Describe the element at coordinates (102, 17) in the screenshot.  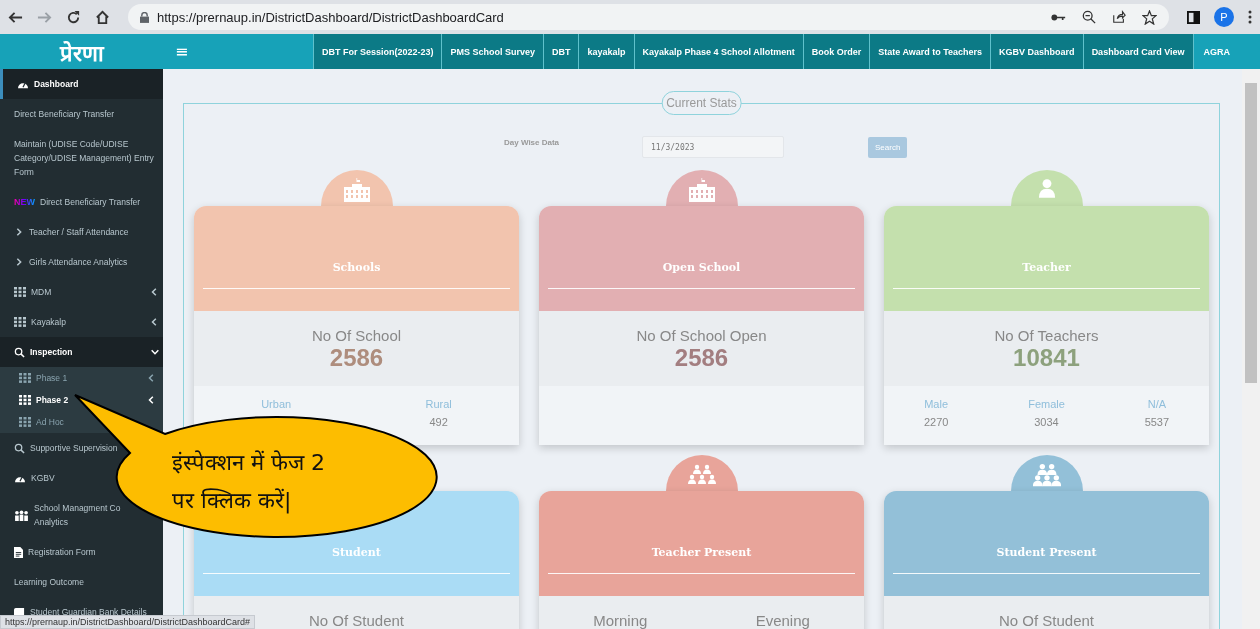
I see `home-icon` at that location.